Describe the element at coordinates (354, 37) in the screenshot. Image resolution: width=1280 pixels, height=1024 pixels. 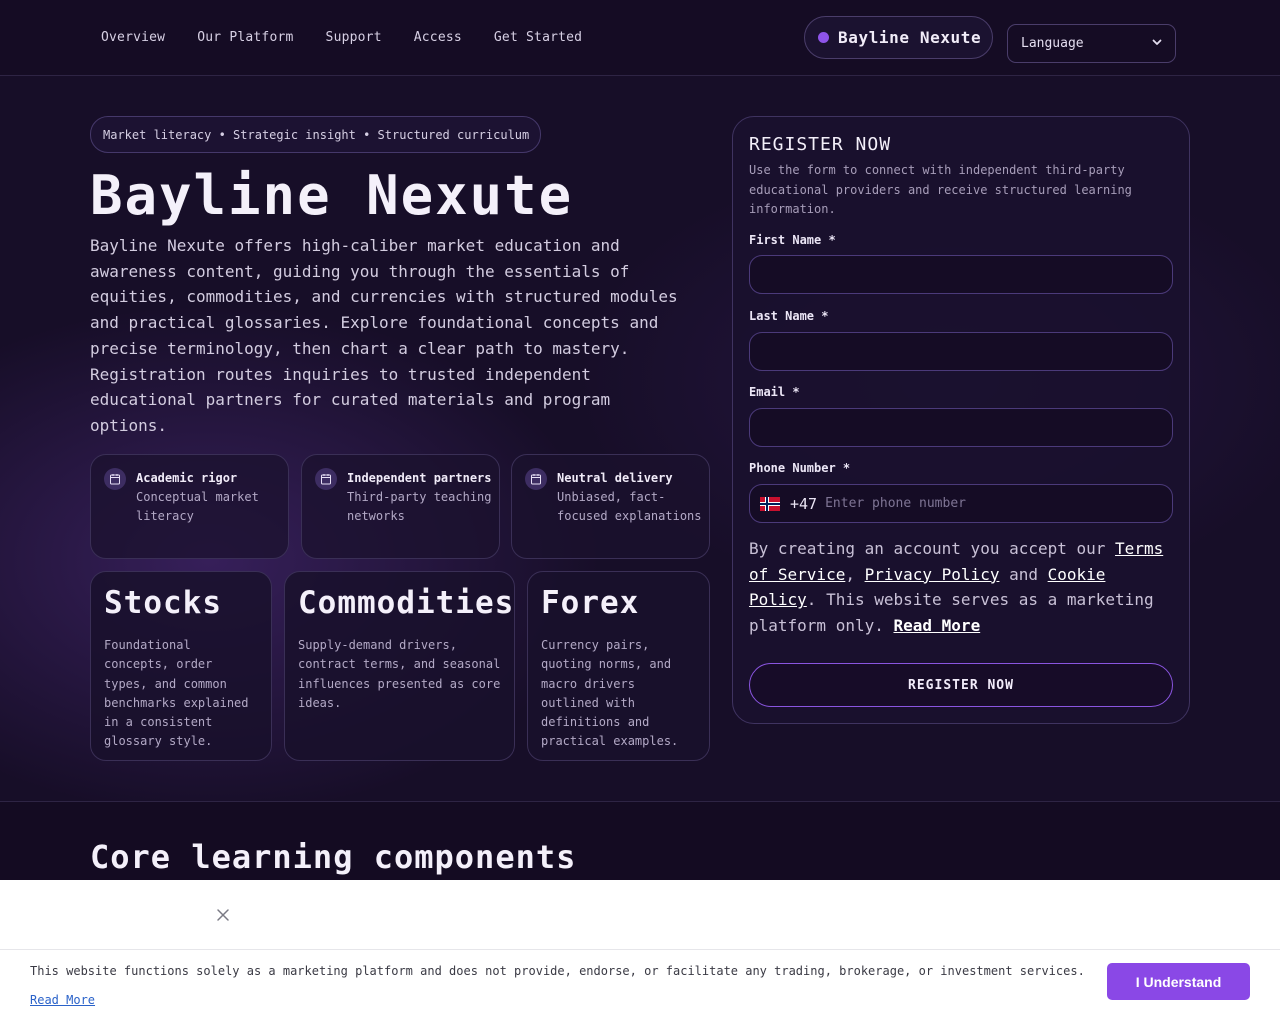
I see `nav-link-support: Support` at that location.